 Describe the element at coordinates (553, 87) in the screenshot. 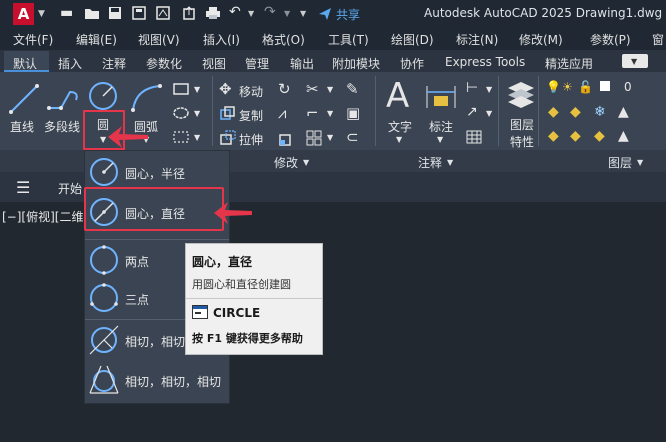

I see `lightbulb-icon: 💡` at that location.